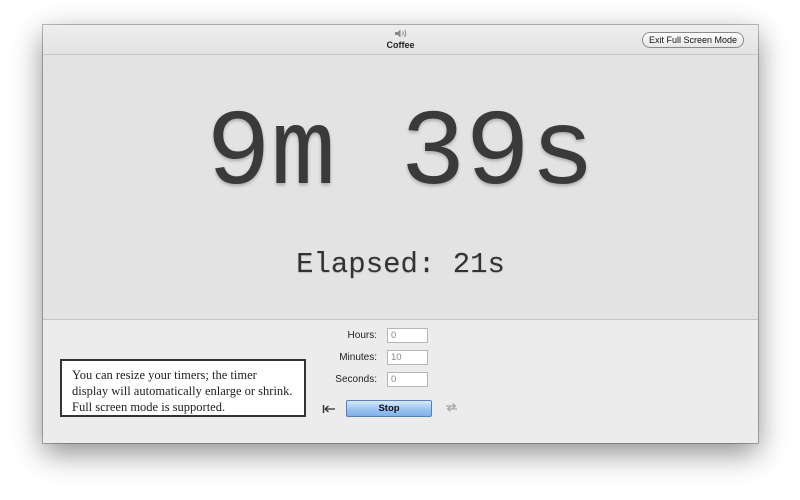 This screenshot has height=500, width=800. What do you see at coordinates (692, 40) in the screenshot?
I see `exit-full-screen-button: Exit Full Screen Mode` at bounding box center [692, 40].